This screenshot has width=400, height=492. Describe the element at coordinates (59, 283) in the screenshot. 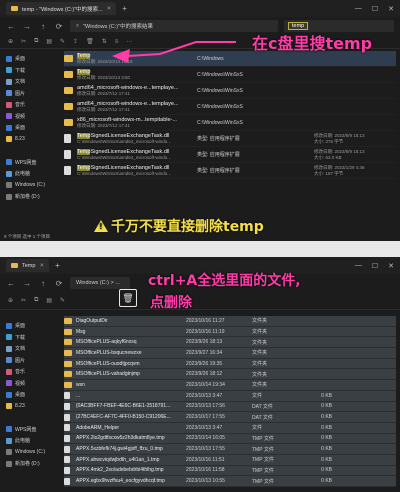

I see `refresh-icon: ⟳` at that location.